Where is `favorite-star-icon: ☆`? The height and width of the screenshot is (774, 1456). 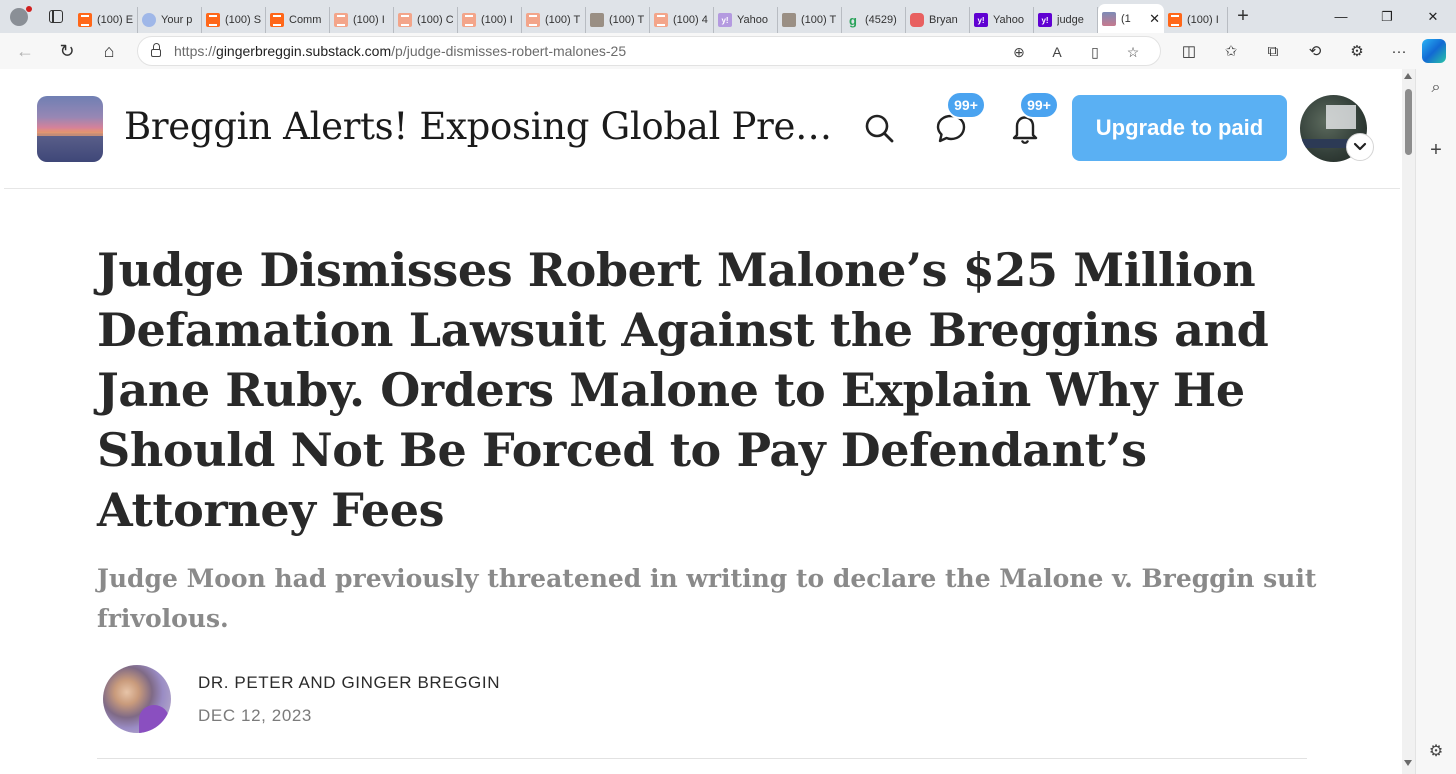 favorite-star-icon: ☆ is located at coordinates (1133, 52).